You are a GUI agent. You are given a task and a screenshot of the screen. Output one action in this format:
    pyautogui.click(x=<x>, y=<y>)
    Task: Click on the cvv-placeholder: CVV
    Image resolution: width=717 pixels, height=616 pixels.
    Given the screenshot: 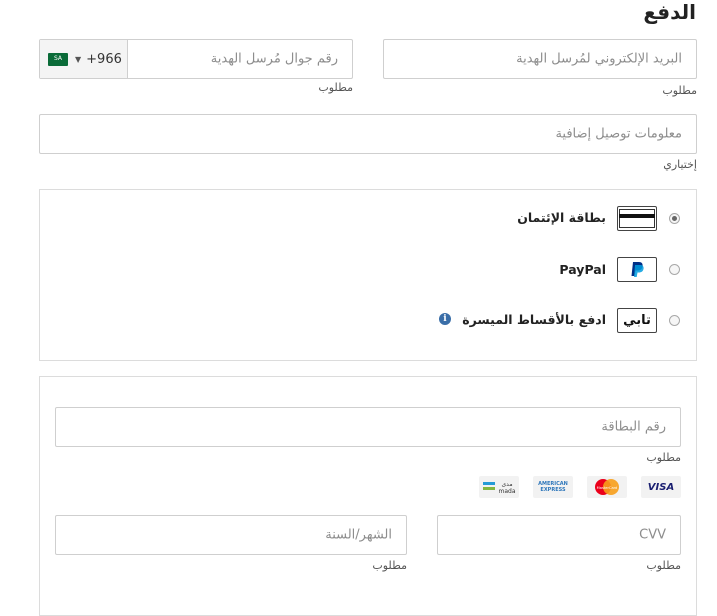 What is the action you would take?
    pyautogui.click(x=652, y=535)
    